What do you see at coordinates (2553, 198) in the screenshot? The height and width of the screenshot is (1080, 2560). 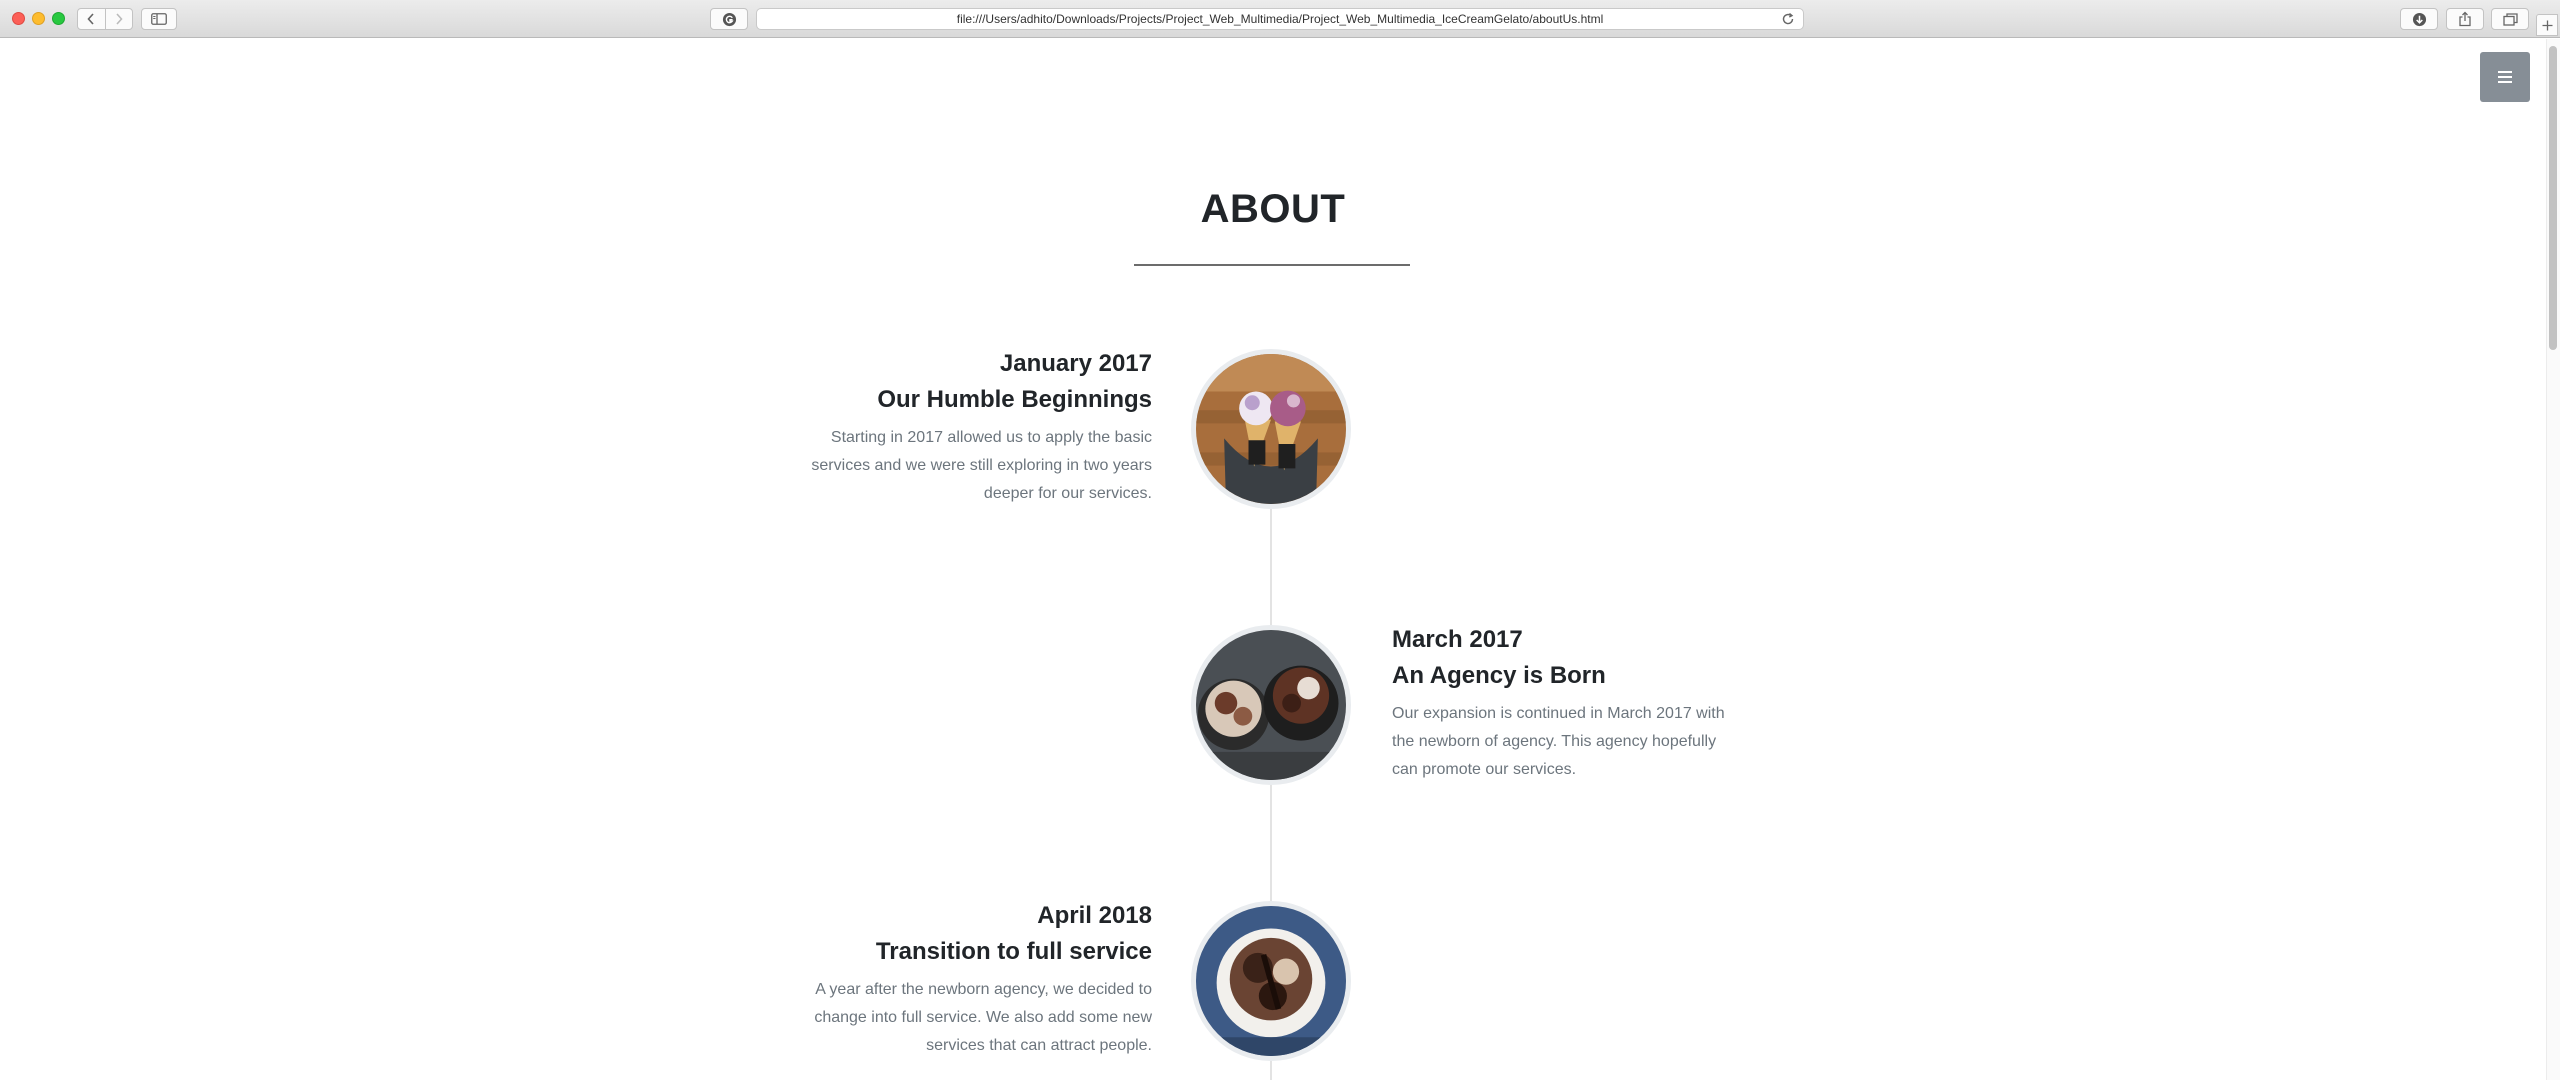 I see `scrollbar-thumb` at bounding box center [2553, 198].